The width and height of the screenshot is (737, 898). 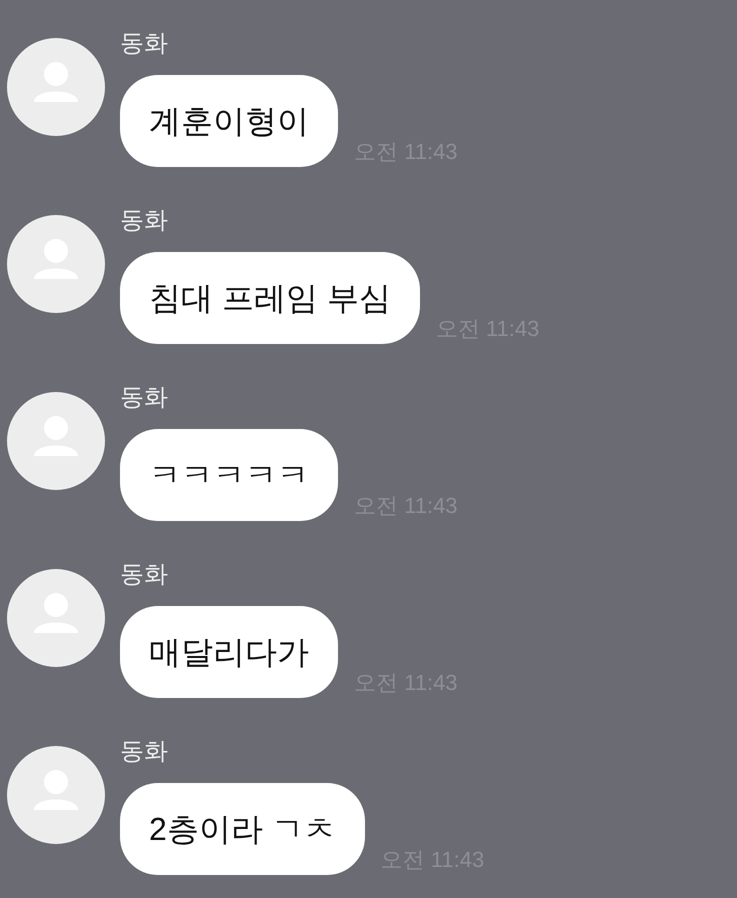 I want to click on message-bubble: ㅋㅋㅋㅋㅋ, so click(x=229, y=475).